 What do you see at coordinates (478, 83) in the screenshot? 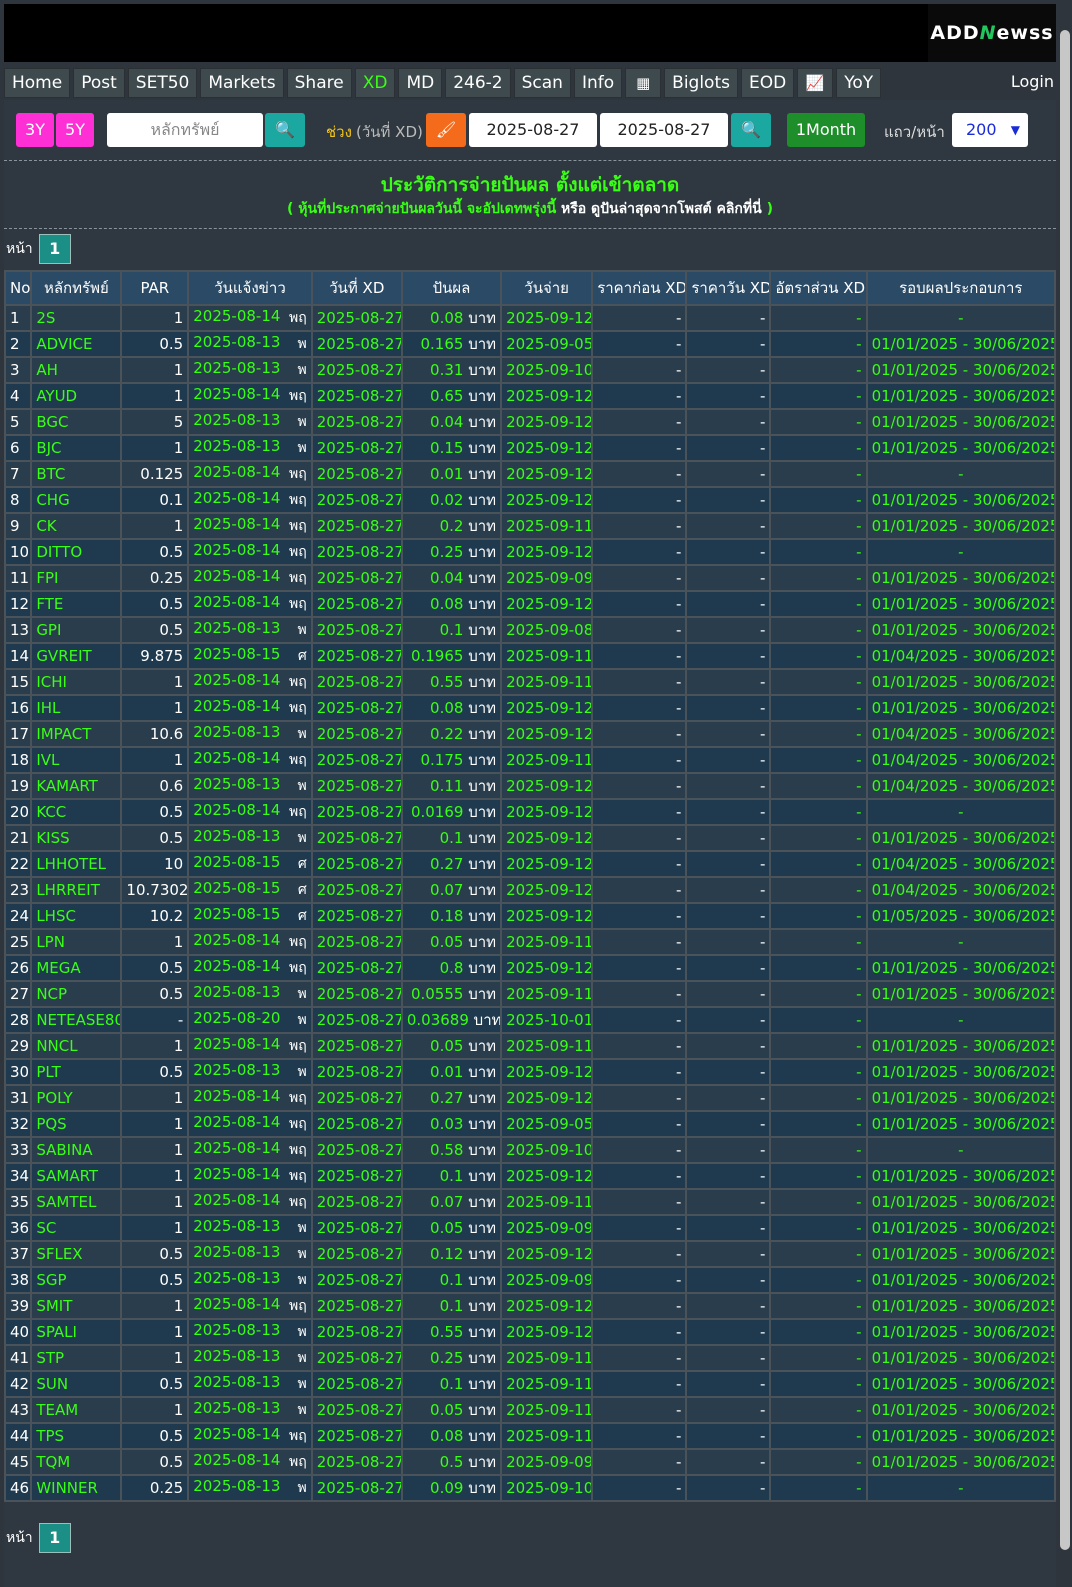
I see `nav-item-7: 246-2` at bounding box center [478, 83].